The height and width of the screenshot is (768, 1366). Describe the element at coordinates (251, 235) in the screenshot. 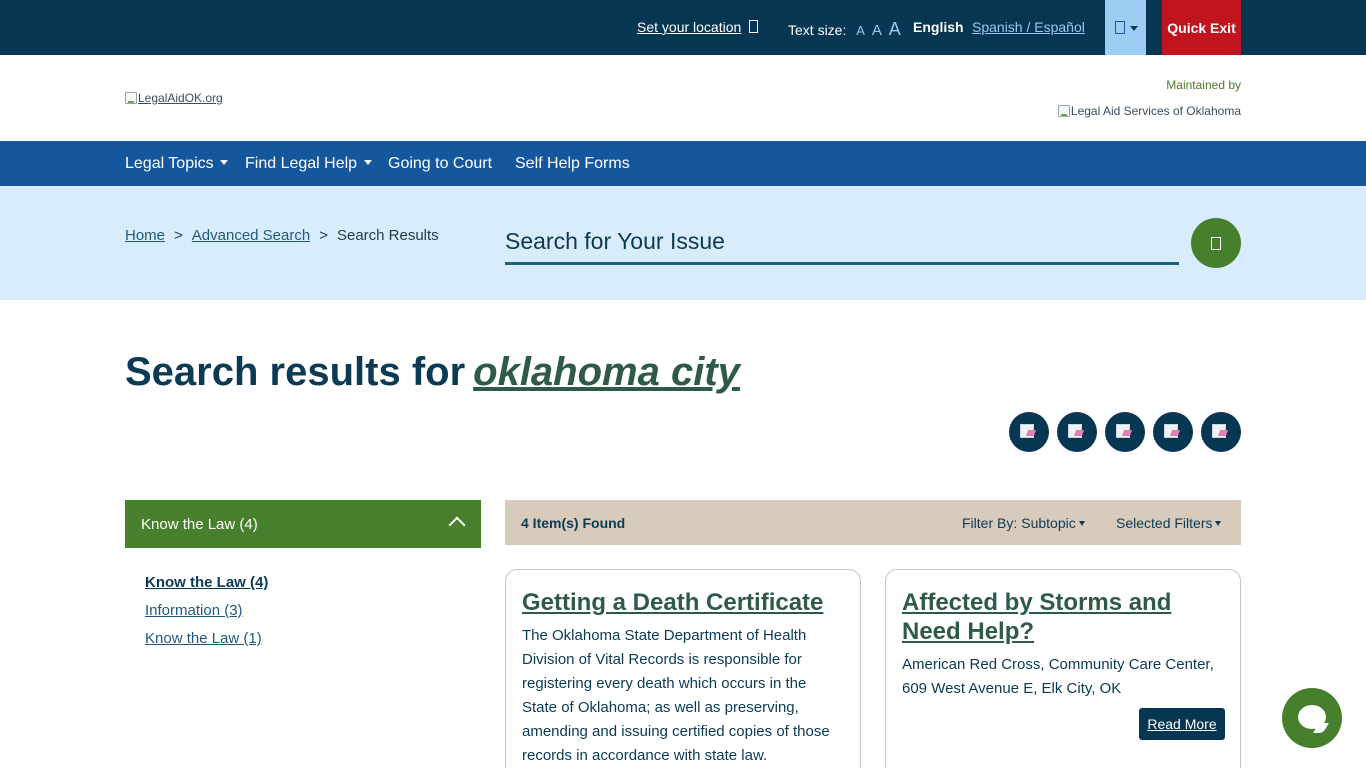

I see `breadcrumb-advanced-search: Advanced Search` at that location.